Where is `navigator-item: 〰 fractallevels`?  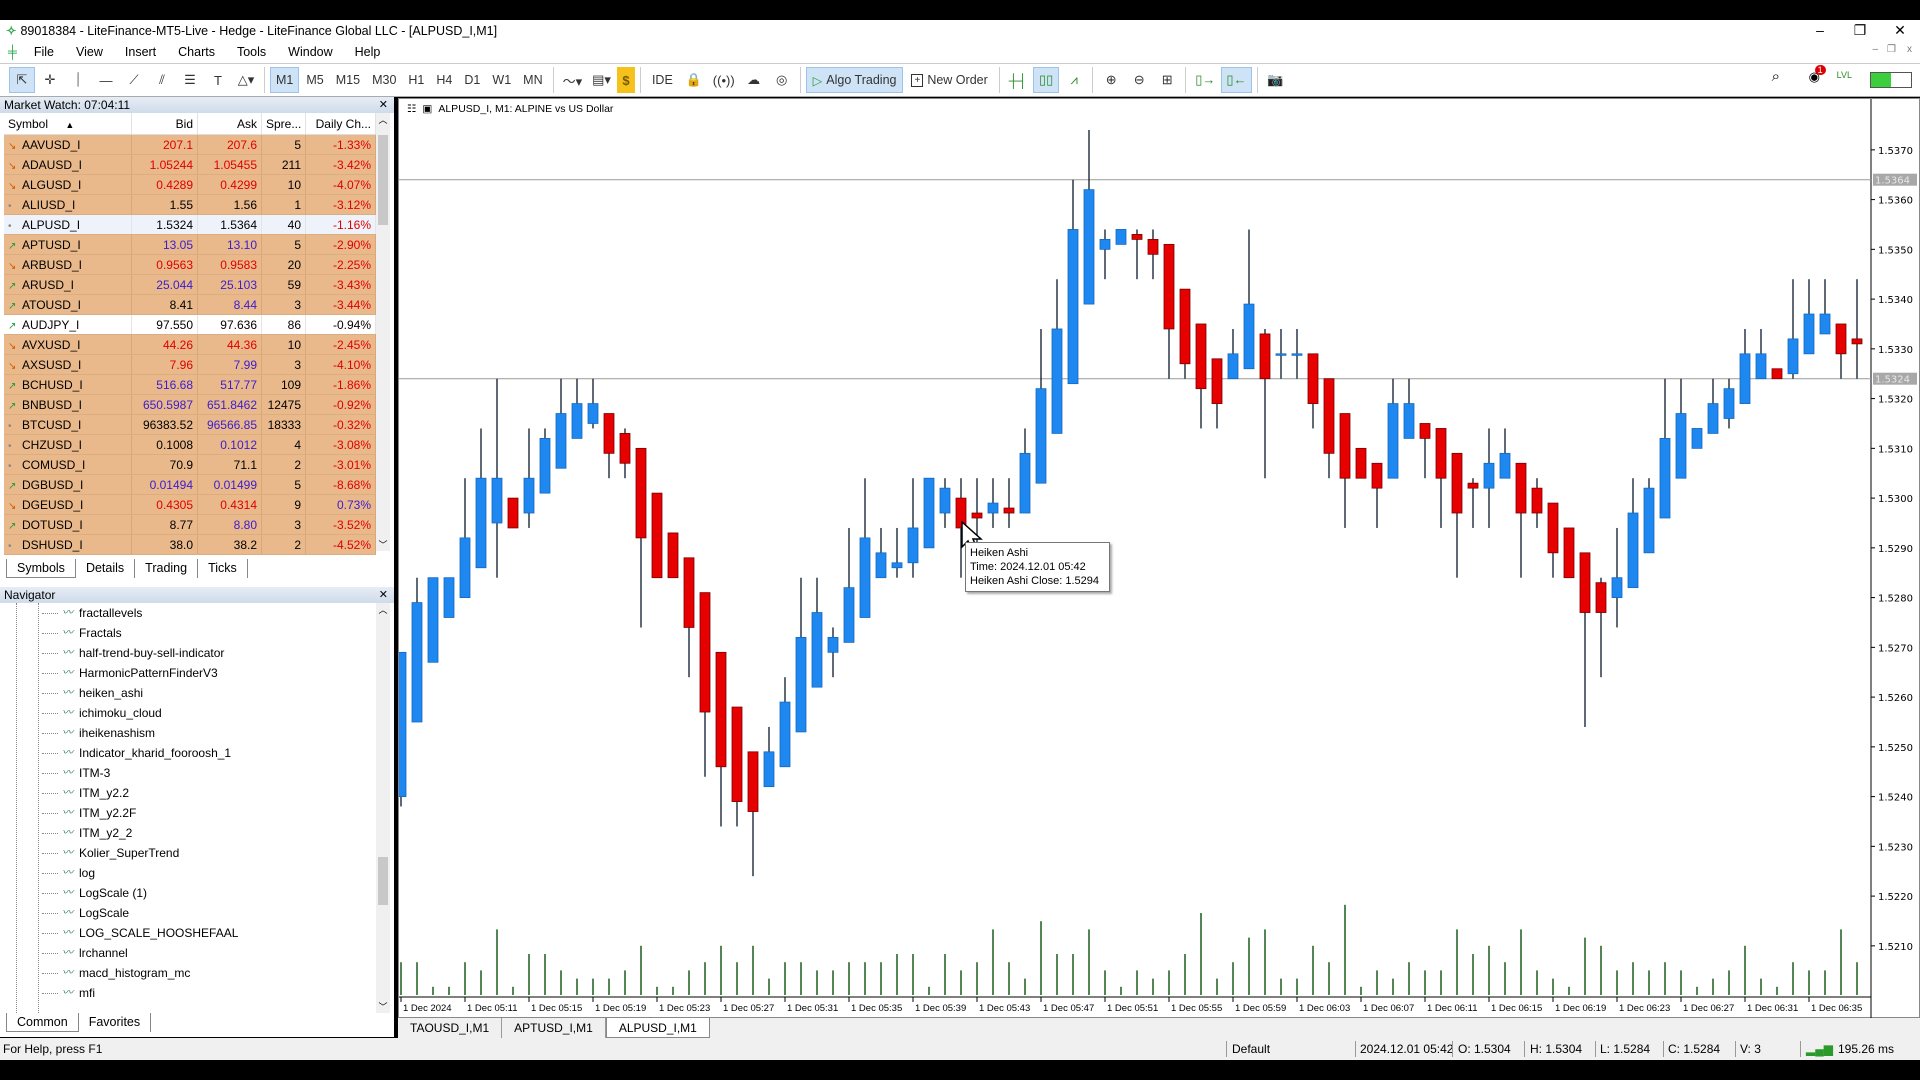 navigator-item: 〰 fractallevels is located at coordinates (190, 613).